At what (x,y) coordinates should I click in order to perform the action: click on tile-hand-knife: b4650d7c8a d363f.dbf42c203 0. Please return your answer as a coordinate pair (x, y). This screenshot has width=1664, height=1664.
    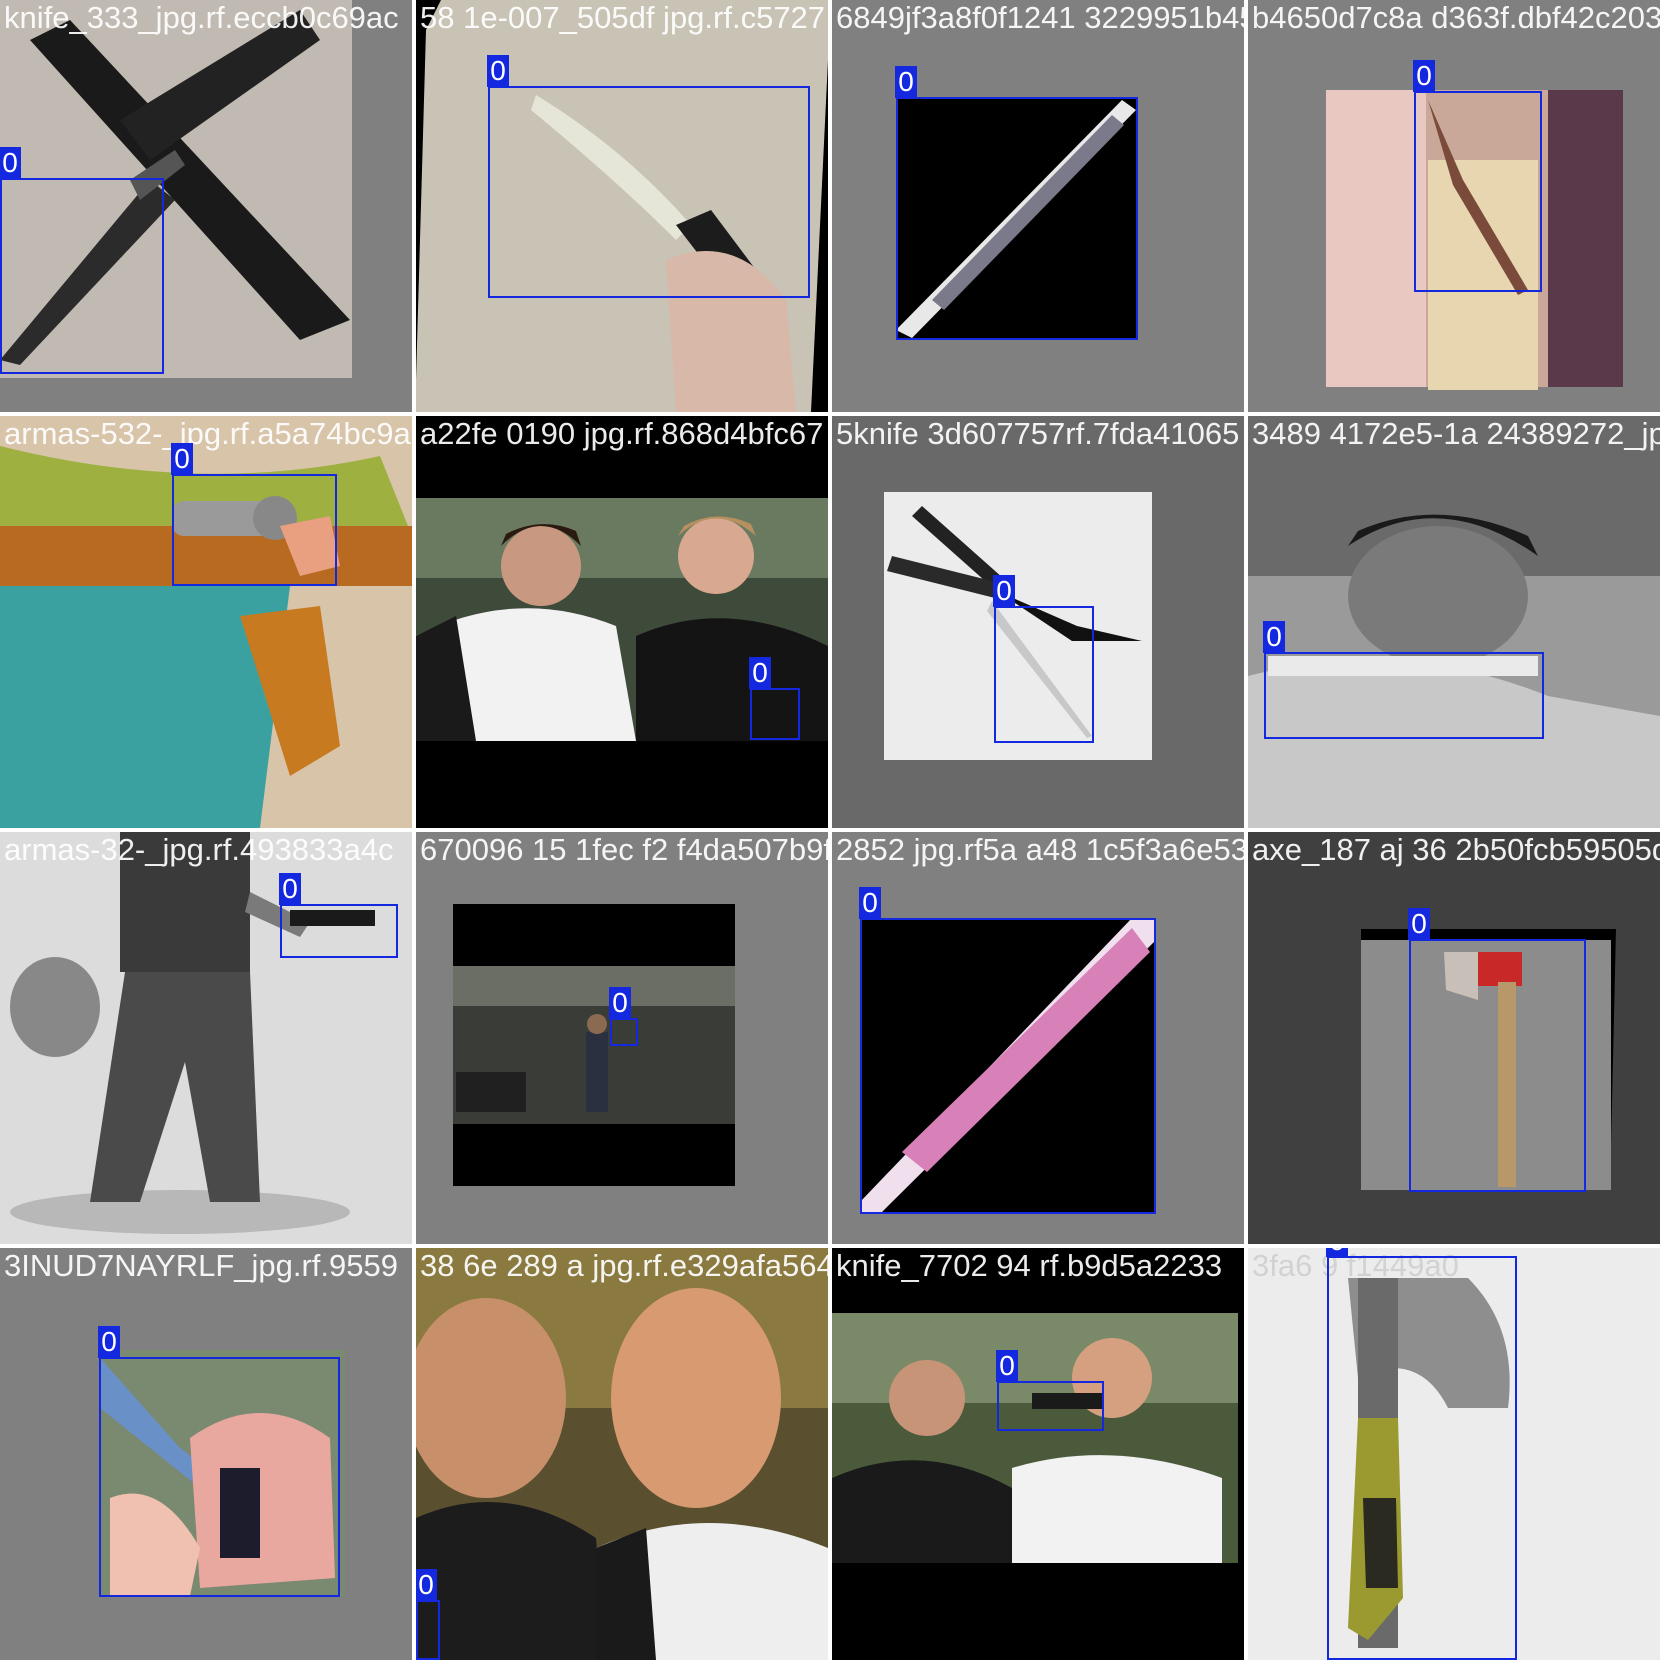
    Looking at the image, I should click on (1454, 206).